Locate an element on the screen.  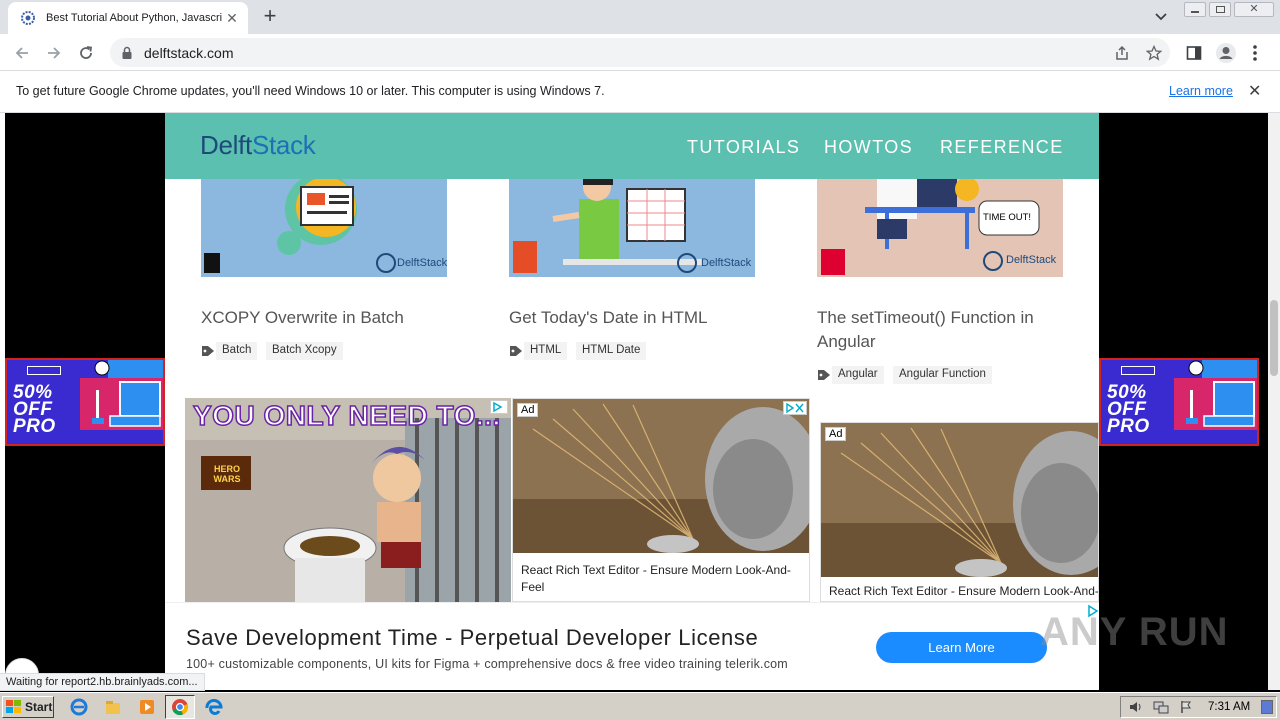
browser-toolbar: delftstack.com is located at coordinates (640, 52).